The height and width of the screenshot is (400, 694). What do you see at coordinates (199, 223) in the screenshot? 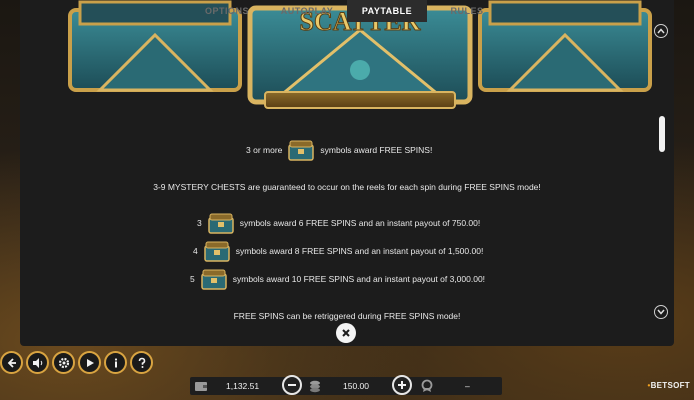
I see `payout-count: 3` at bounding box center [199, 223].